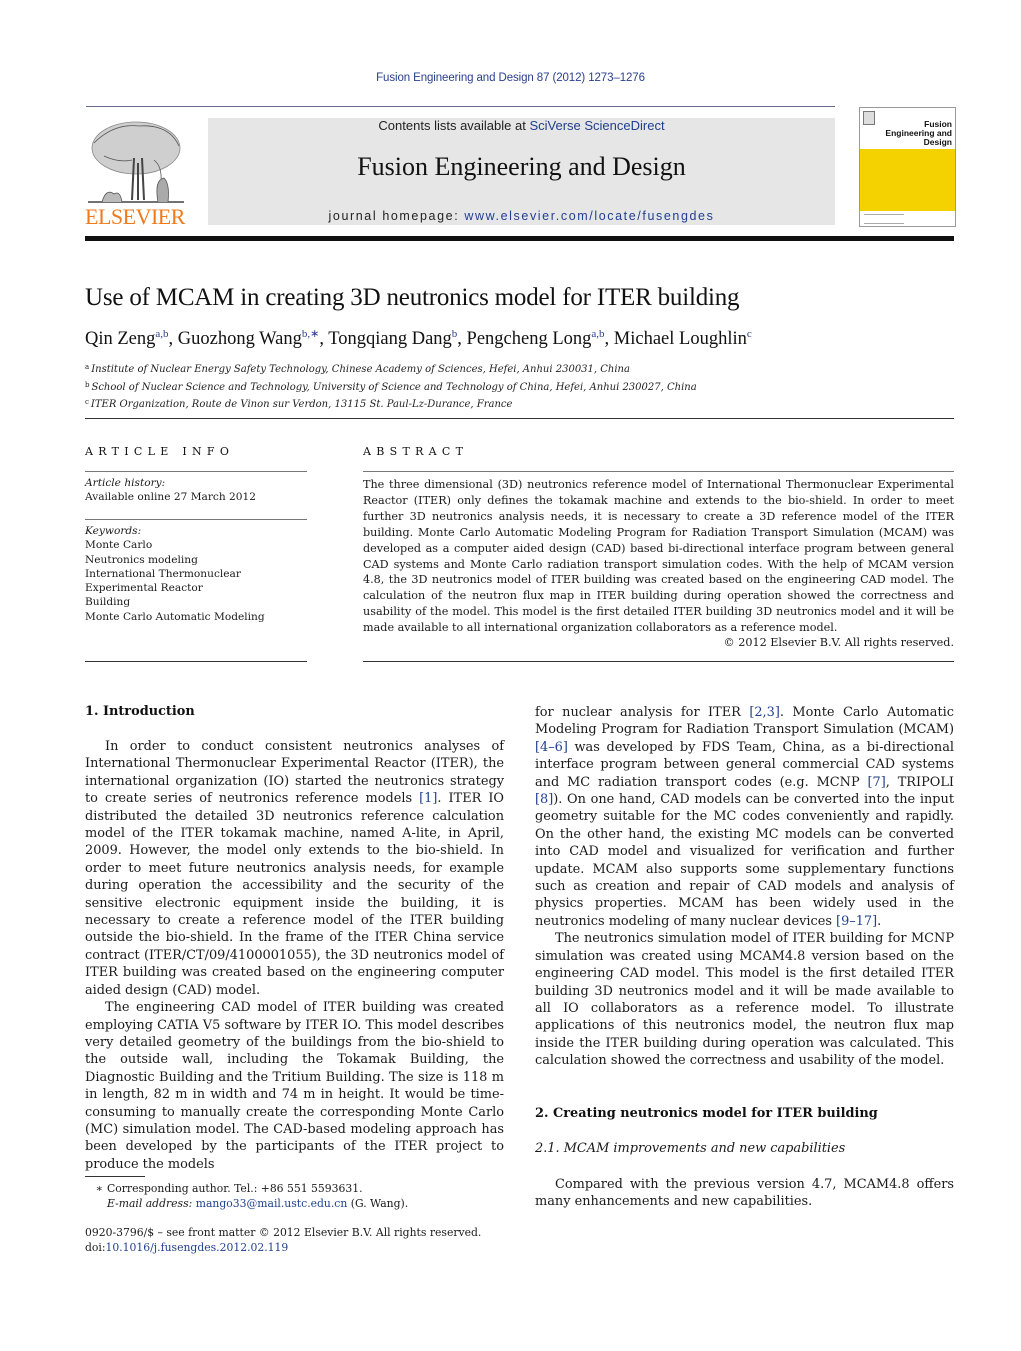  I want to click on cover-header: Fusion Engineering and Design, so click(907, 128).